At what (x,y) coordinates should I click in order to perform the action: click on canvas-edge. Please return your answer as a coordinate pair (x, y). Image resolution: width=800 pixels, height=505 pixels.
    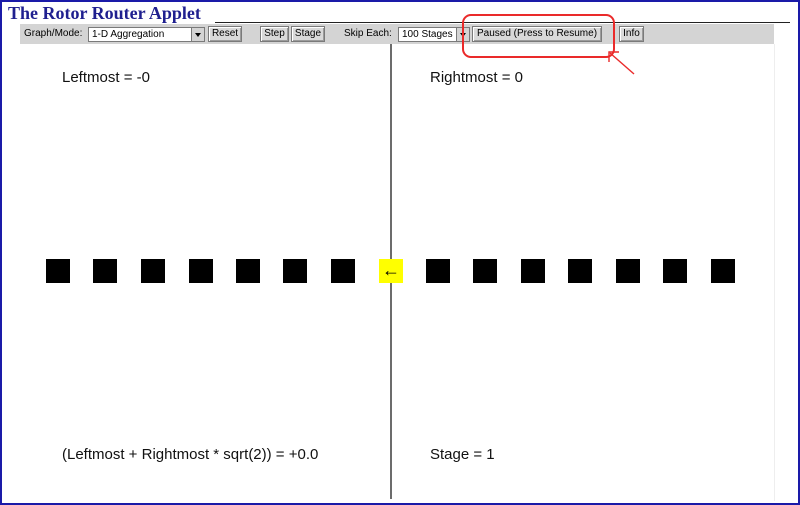
    Looking at the image, I should click on (774, 272).